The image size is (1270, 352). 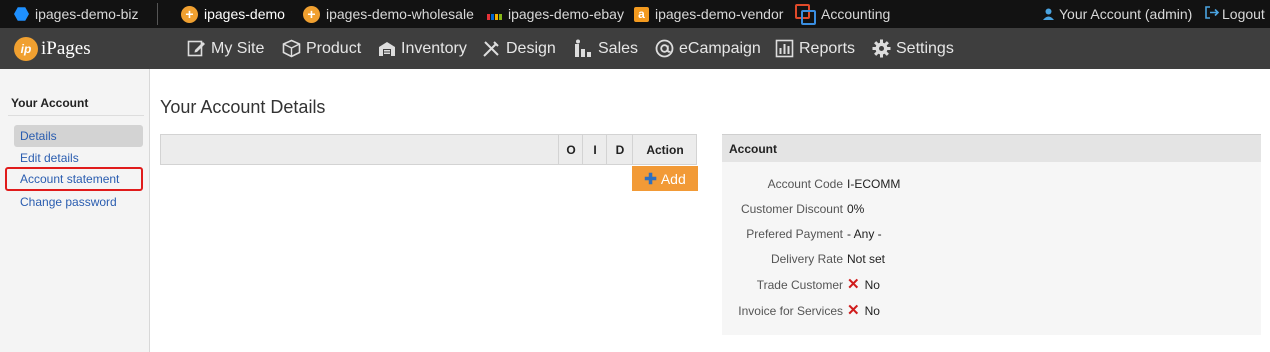 I want to click on site-switch-accounting: Accounting, so click(x=842, y=14).